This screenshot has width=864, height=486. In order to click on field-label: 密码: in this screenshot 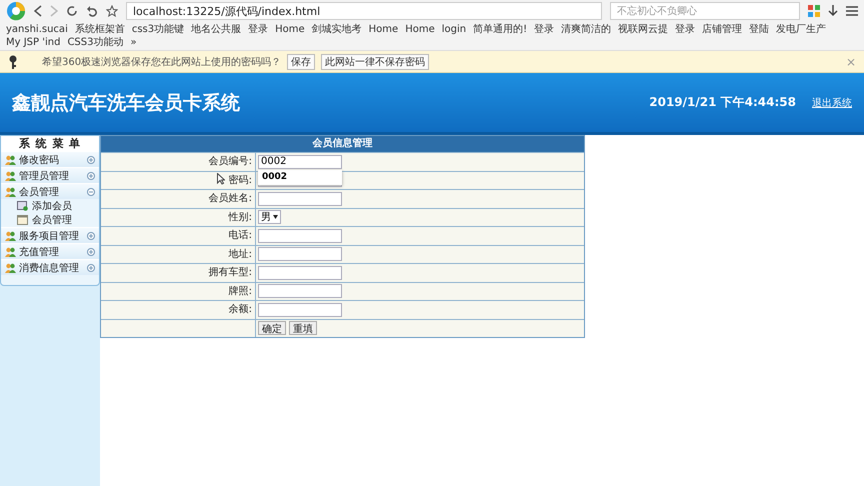, I will do `click(178, 180)`.